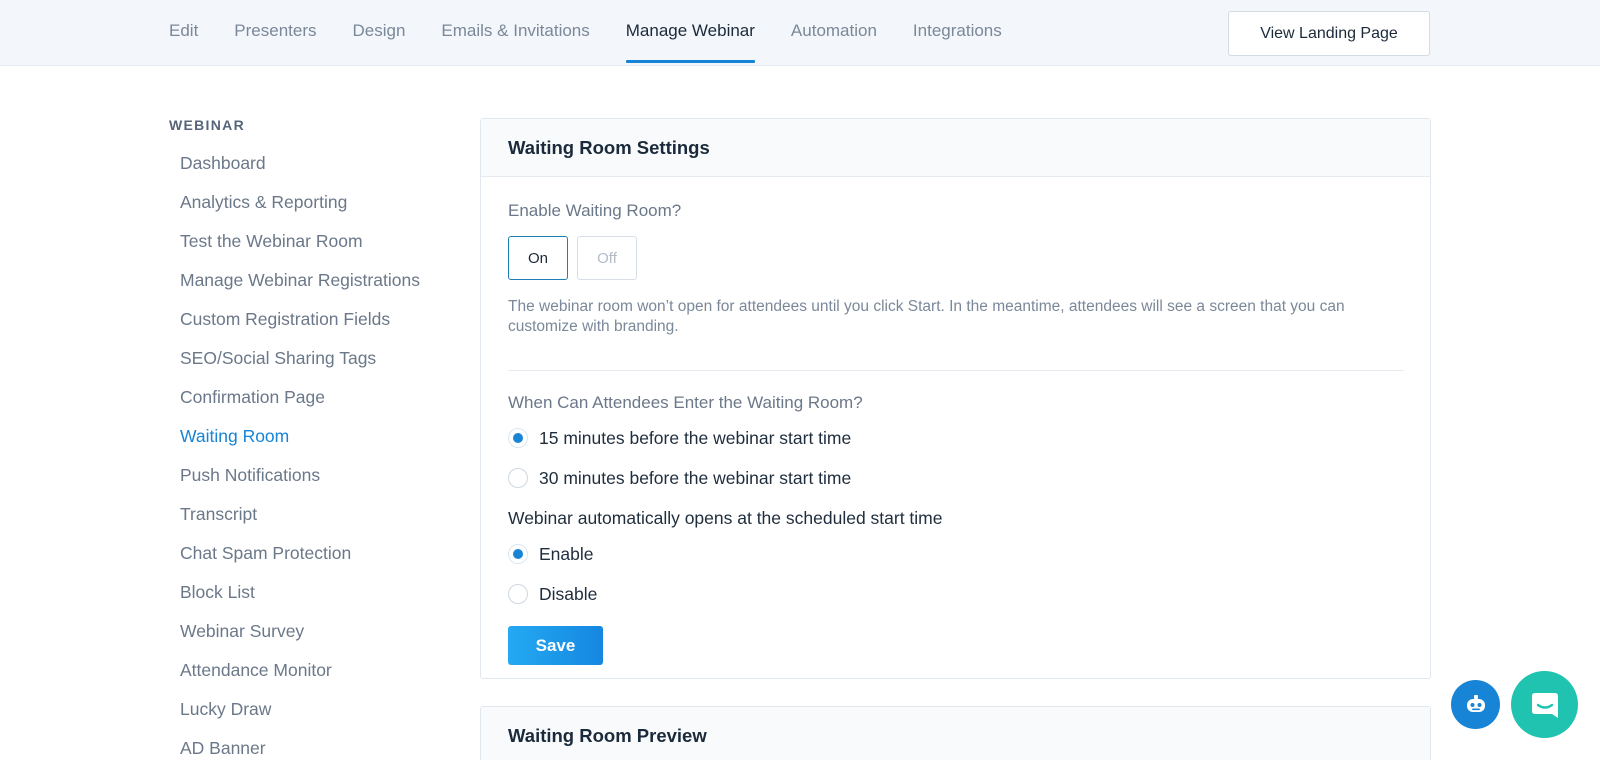  Describe the element at coordinates (309, 718) in the screenshot. I see `sidebar-item-lucky-draw: Lucky Draw` at that location.